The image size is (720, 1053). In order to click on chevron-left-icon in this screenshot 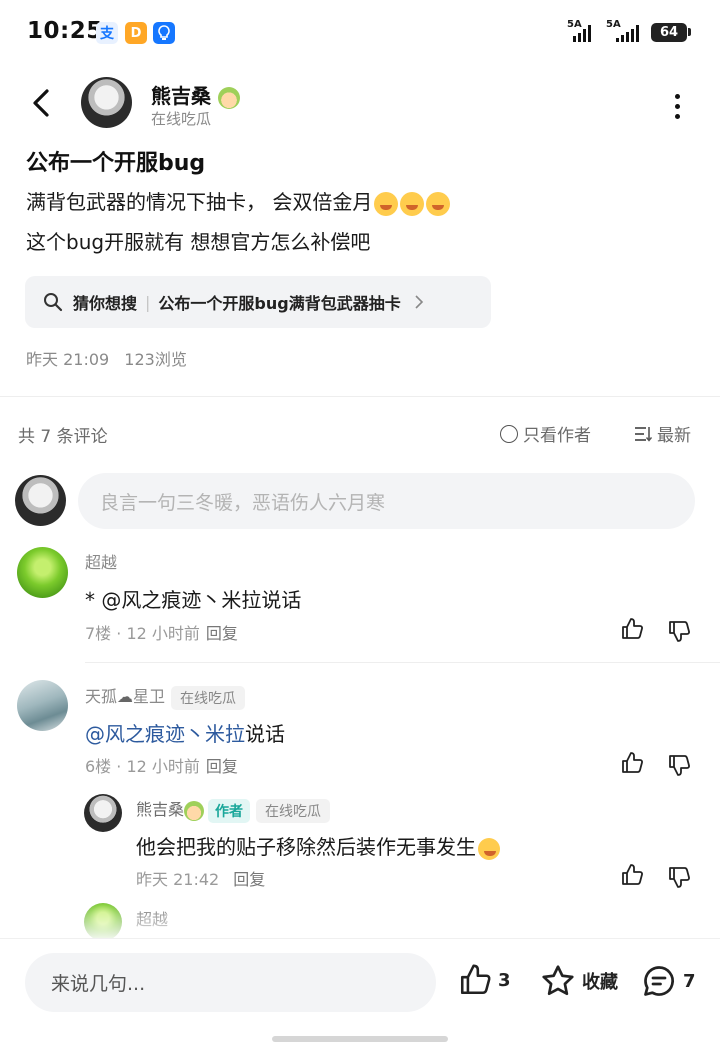, I will do `click(41, 103)`.